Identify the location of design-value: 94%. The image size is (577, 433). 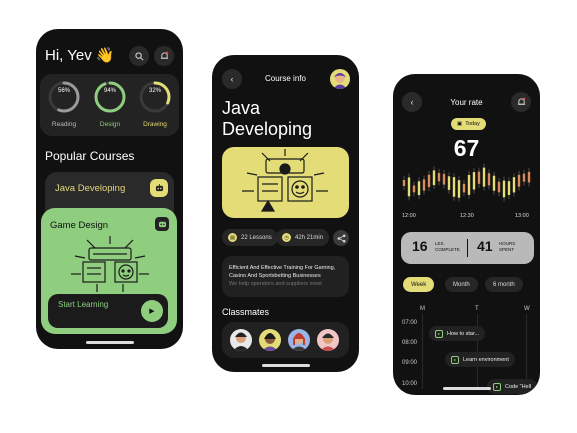
(109, 91).